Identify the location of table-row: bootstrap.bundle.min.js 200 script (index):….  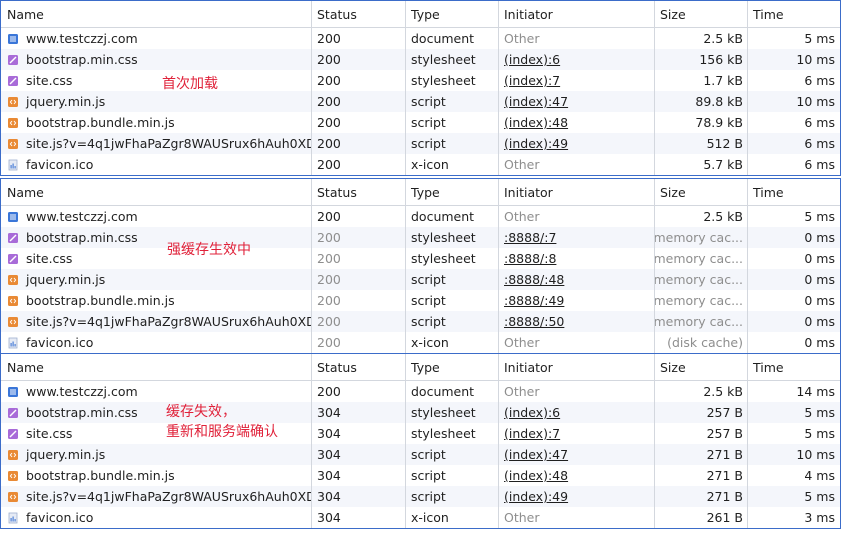
(420, 122).